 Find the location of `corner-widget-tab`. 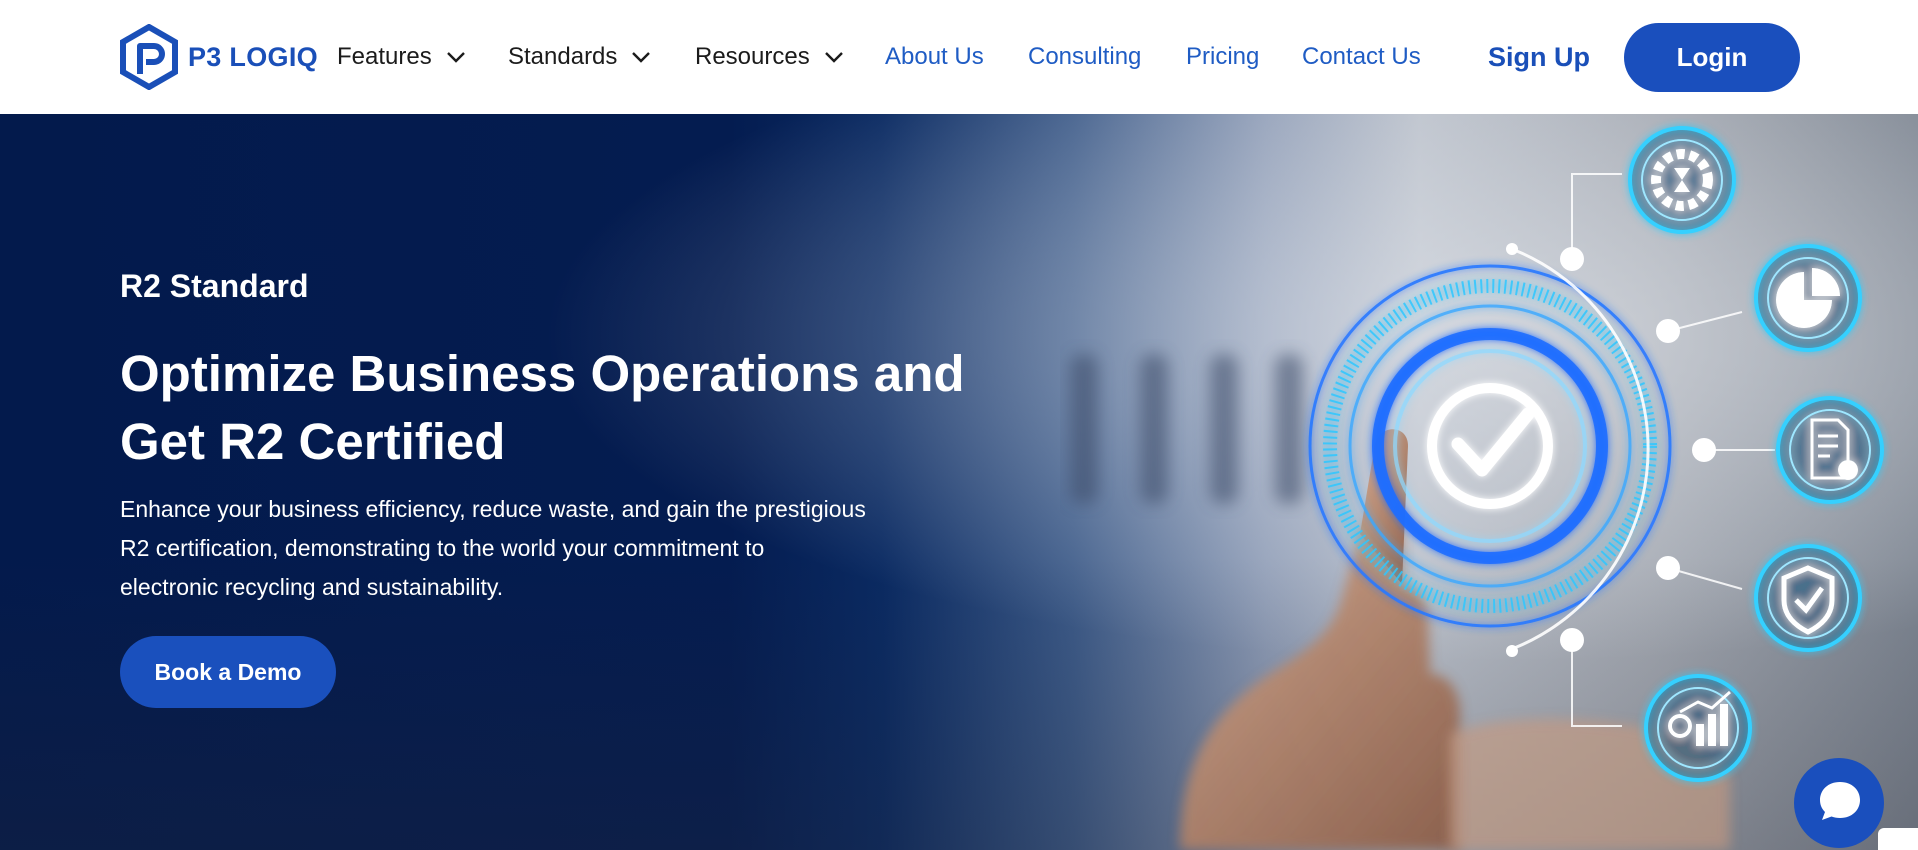

corner-widget-tab is located at coordinates (1898, 839).